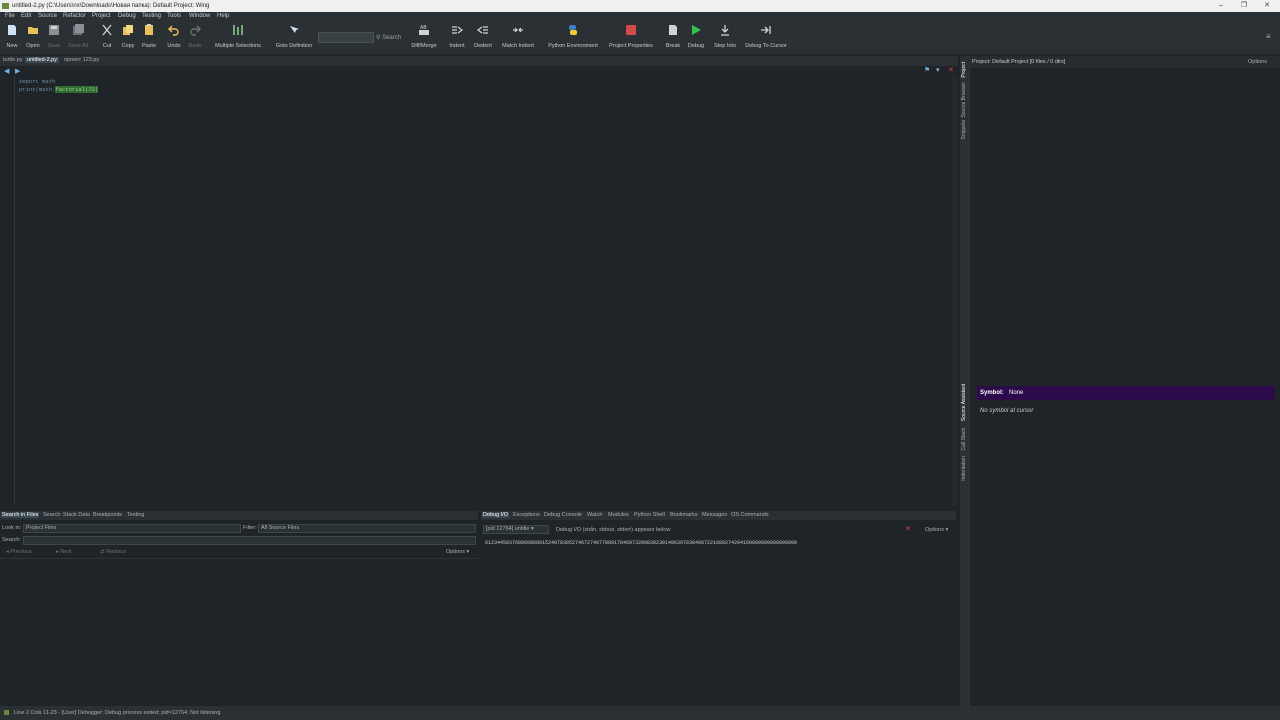 The image size is (1280, 720). Describe the element at coordinates (964, 100) in the screenshot. I see `side-tab-source-browser: Source Browser` at that location.